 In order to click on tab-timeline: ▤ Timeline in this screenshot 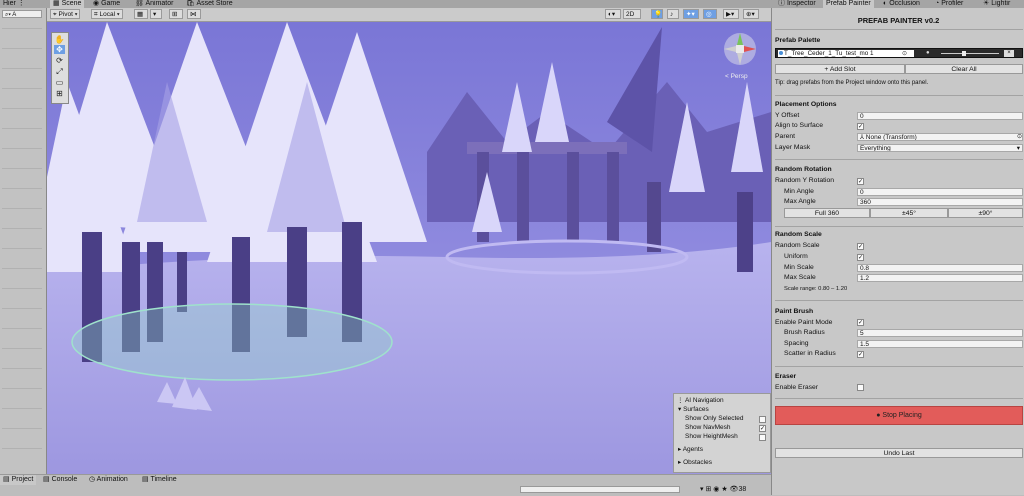, I will do `click(159, 480)`.